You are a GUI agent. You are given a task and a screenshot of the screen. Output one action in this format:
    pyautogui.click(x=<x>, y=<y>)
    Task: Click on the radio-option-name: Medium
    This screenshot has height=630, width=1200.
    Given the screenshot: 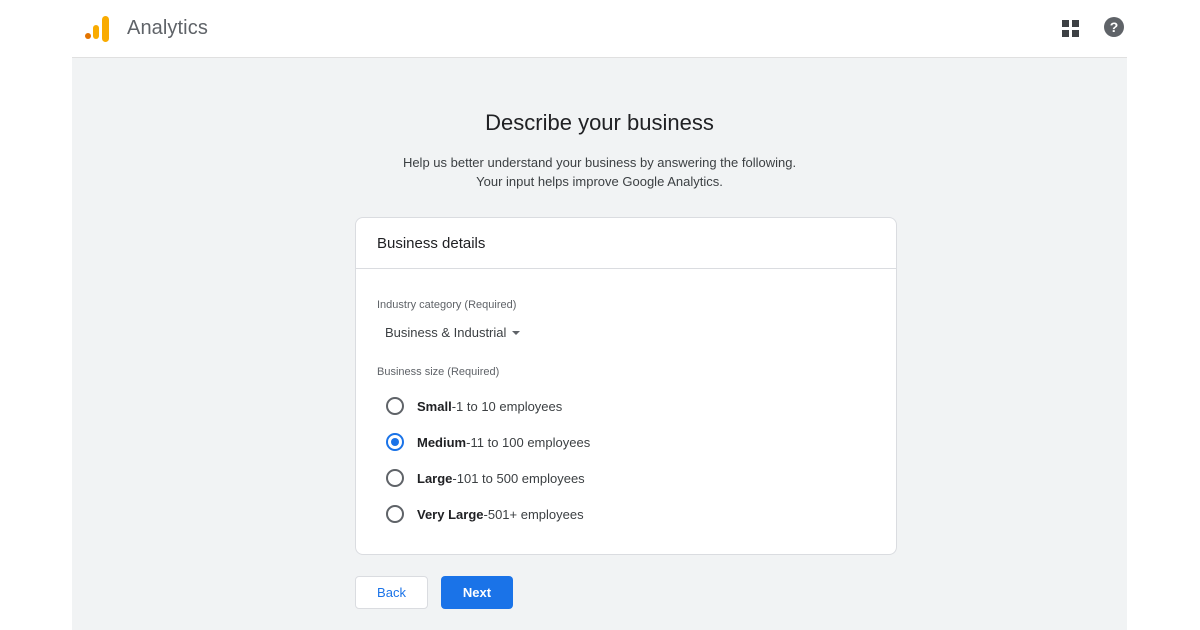 What is the action you would take?
    pyautogui.click(x=442, y=442)
    